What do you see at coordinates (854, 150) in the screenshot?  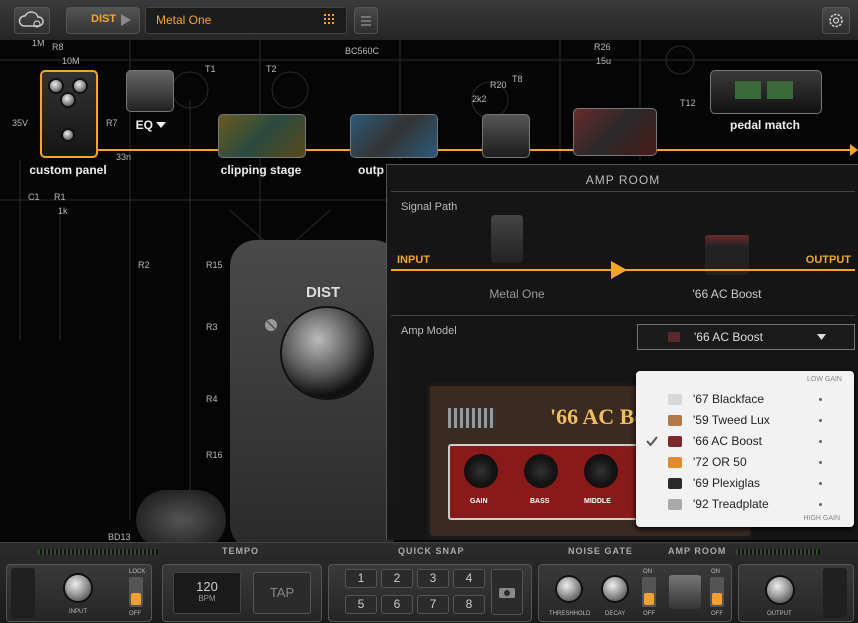 I see `signal-arrow` at bounding box center [854, 150].